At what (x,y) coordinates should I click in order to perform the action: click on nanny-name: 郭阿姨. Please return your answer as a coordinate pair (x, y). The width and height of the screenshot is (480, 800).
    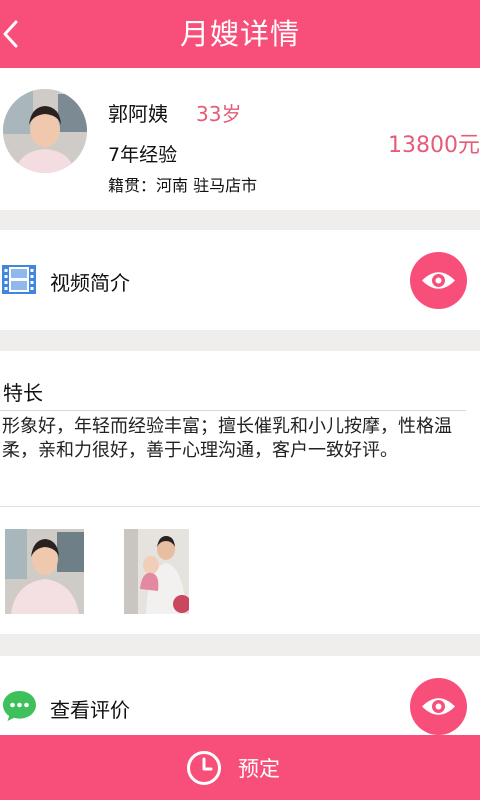
    Looking at the image, I should click on (138, 114).